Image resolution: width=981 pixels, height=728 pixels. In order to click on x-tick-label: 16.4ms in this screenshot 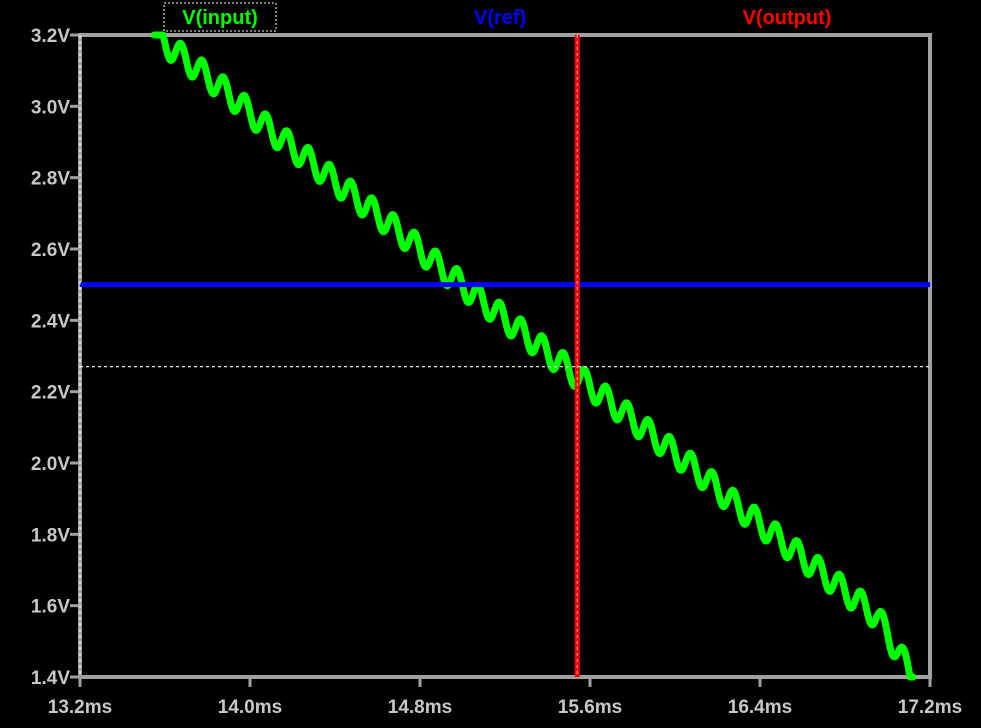, I will do `click(760, 707)`.